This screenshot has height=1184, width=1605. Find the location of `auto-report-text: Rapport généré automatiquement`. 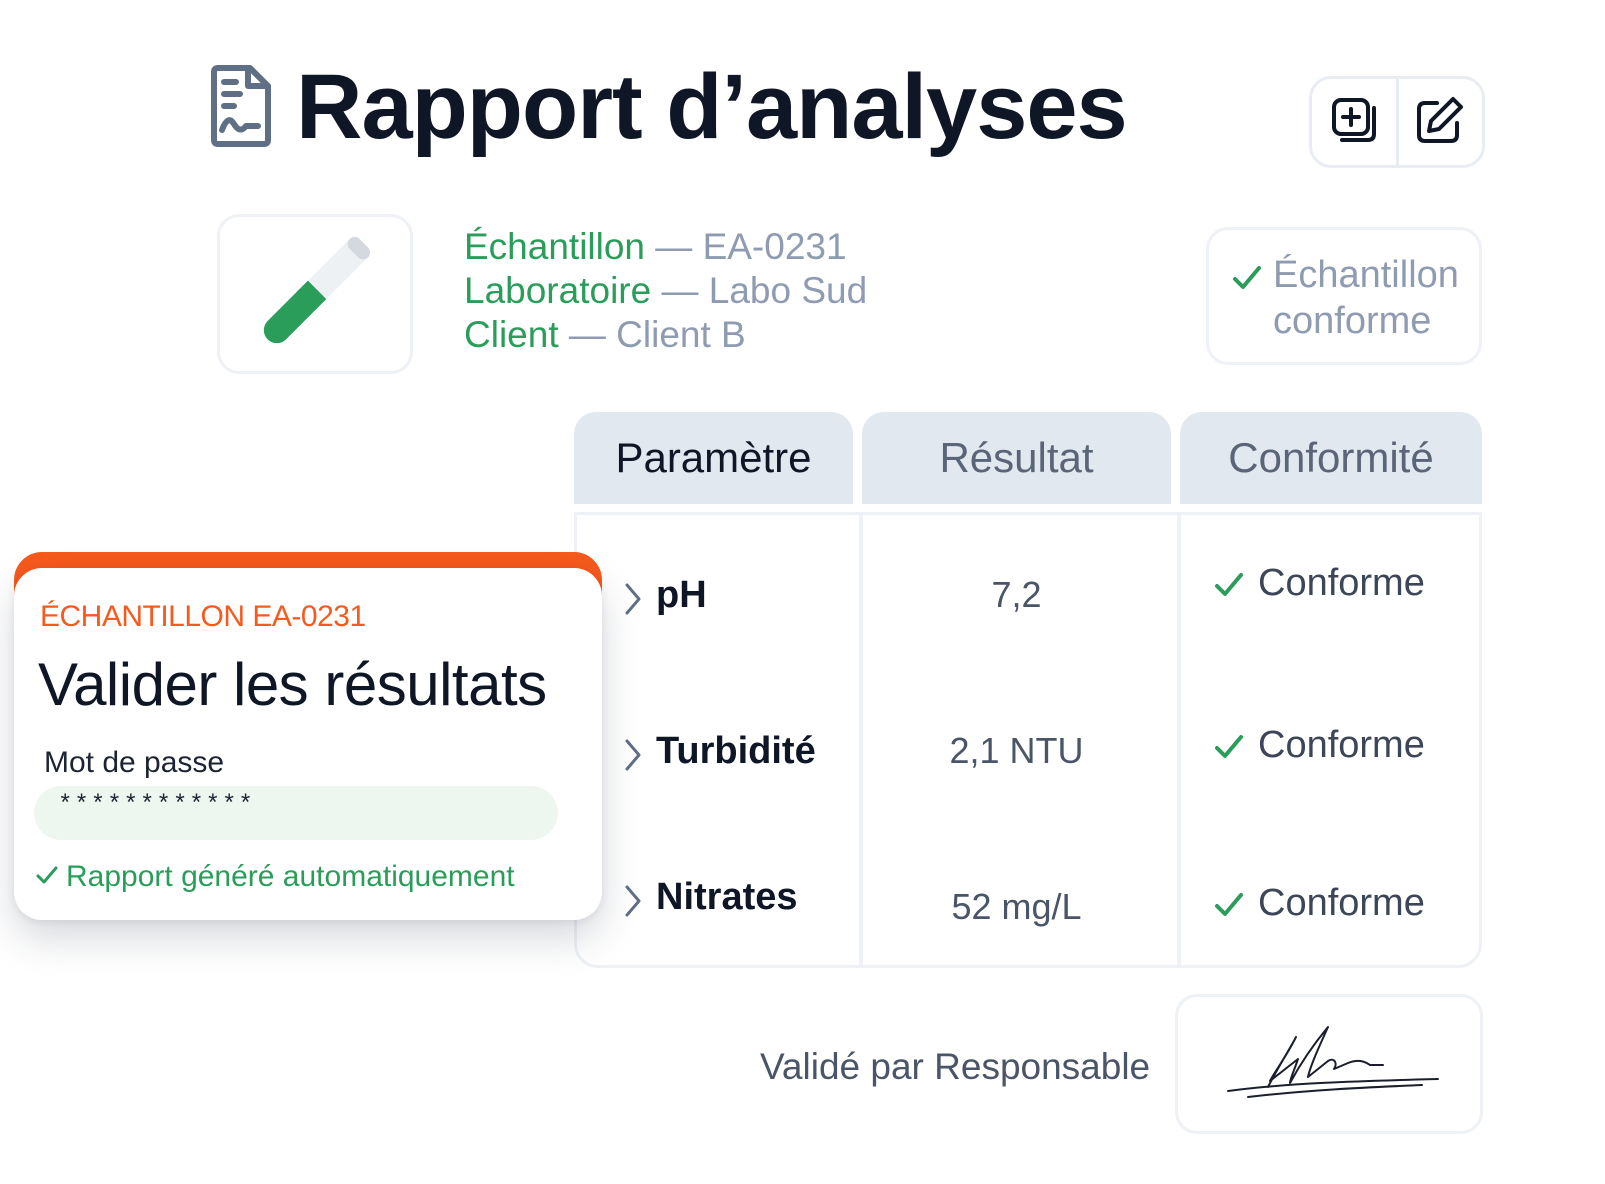

auto-report-text: Rapport généré automatiquement is located at coordinates (290, 876).